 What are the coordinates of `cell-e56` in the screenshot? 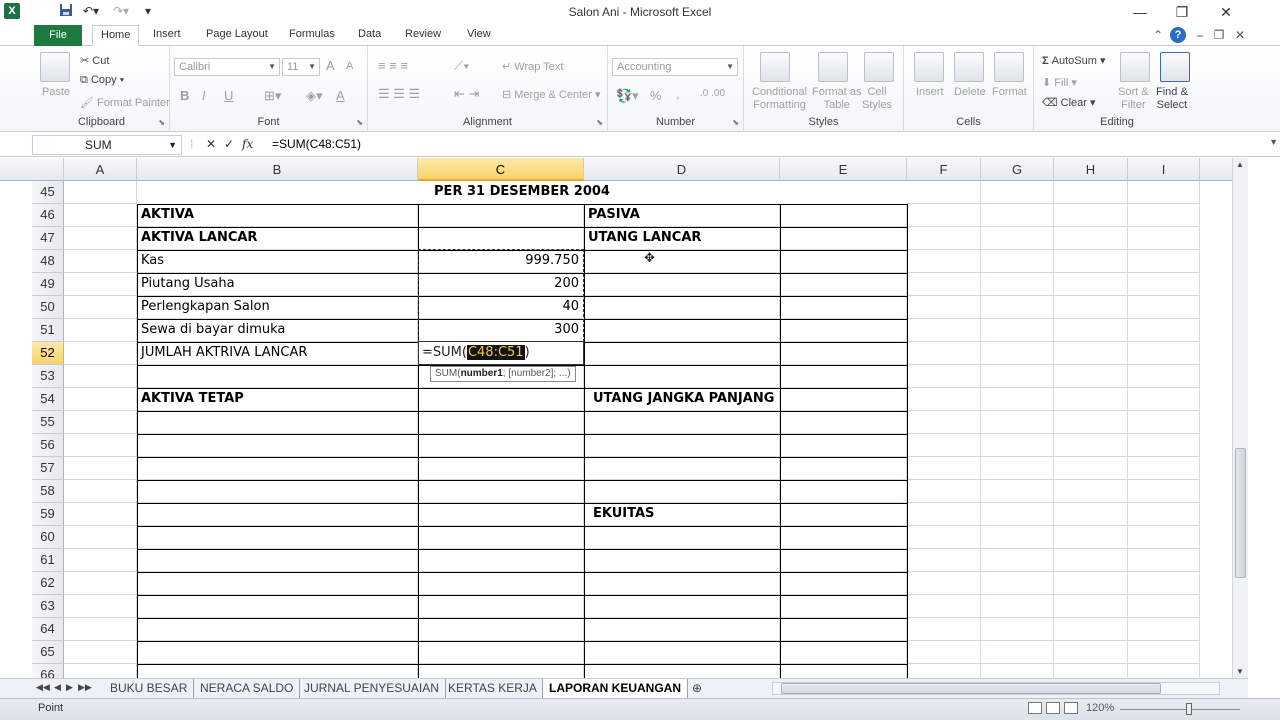 It's located at (843, 445).